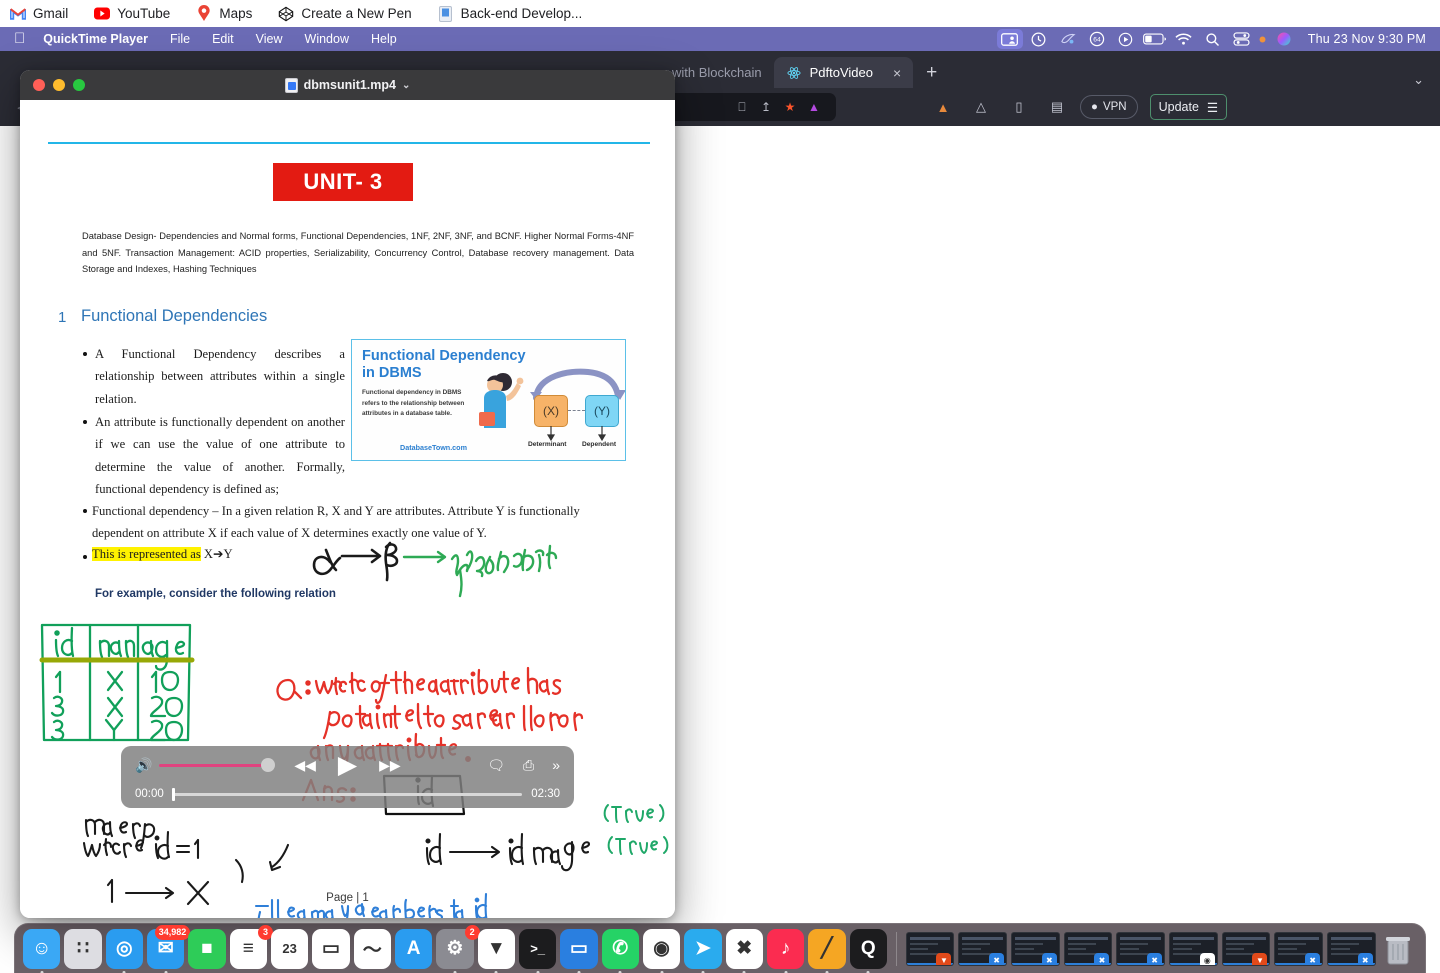 Image resolution: width=1440 pixels, height=973 pixels. I want to click on scrubber-handle, so click(173, 794).